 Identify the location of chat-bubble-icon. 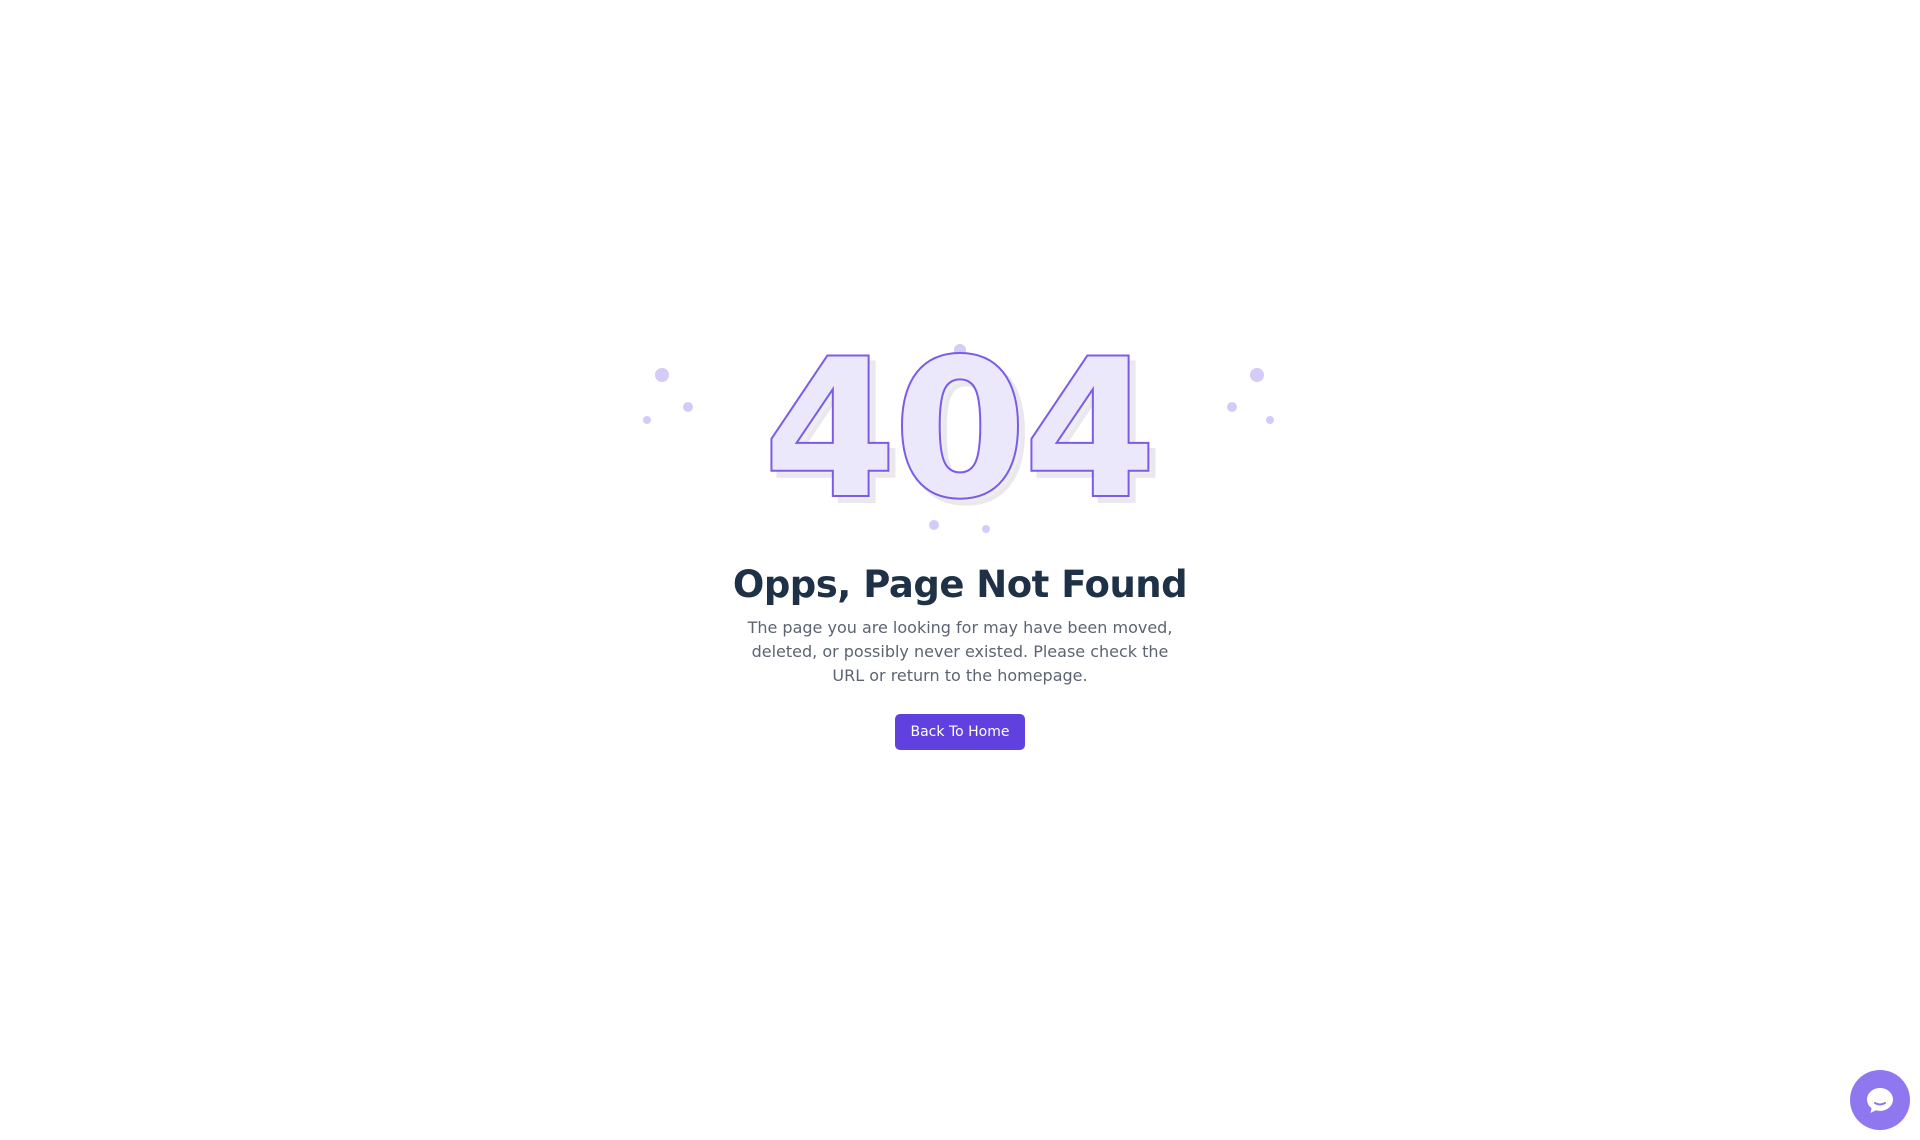
(1880, 1100).